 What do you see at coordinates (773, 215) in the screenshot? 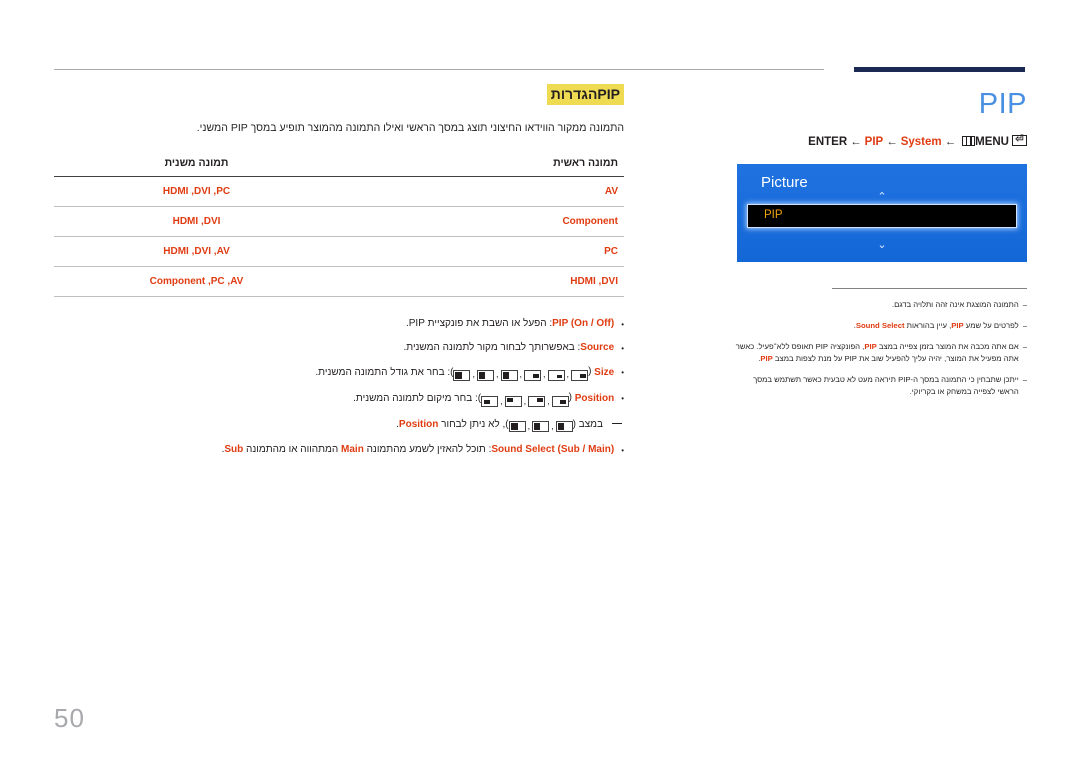
I see `osd-item-pip: PIP` at bounding box center [773, 215].